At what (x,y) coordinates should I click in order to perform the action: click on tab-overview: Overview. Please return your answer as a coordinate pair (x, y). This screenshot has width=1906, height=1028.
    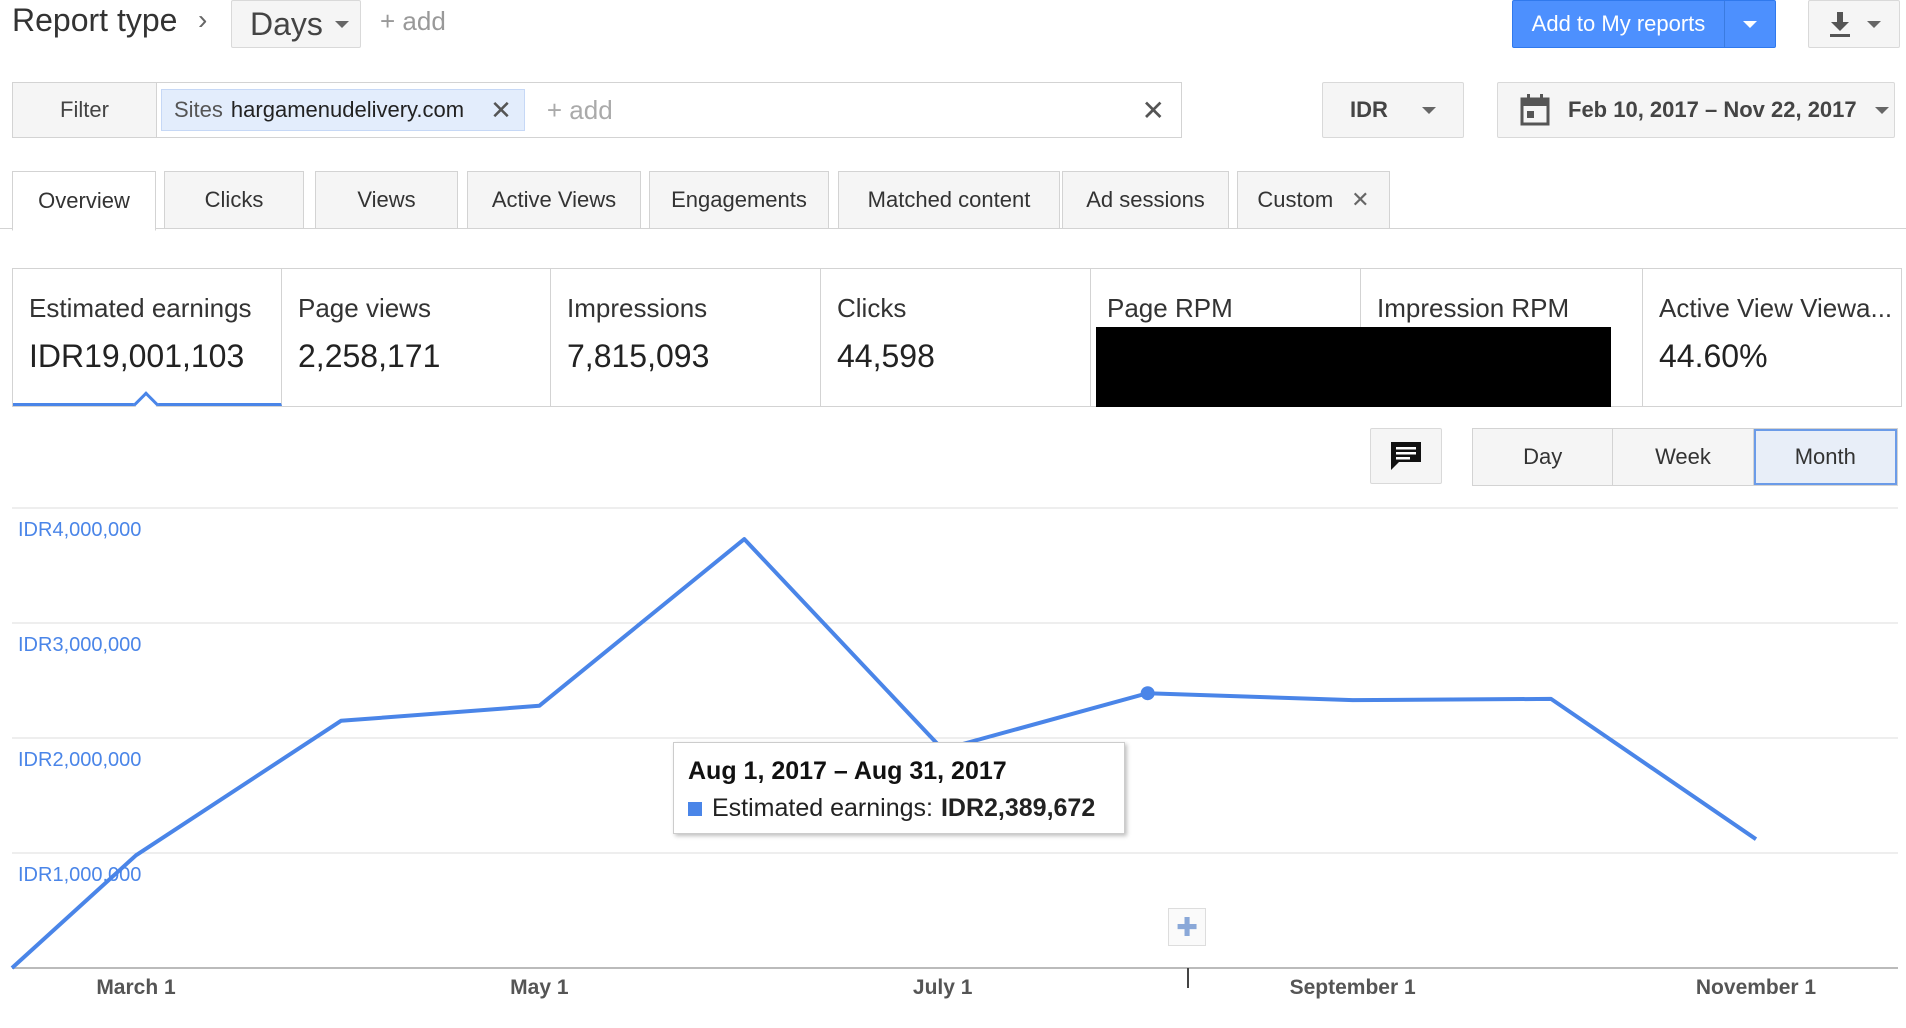
    Looking at the image, I should click on (84, 201).